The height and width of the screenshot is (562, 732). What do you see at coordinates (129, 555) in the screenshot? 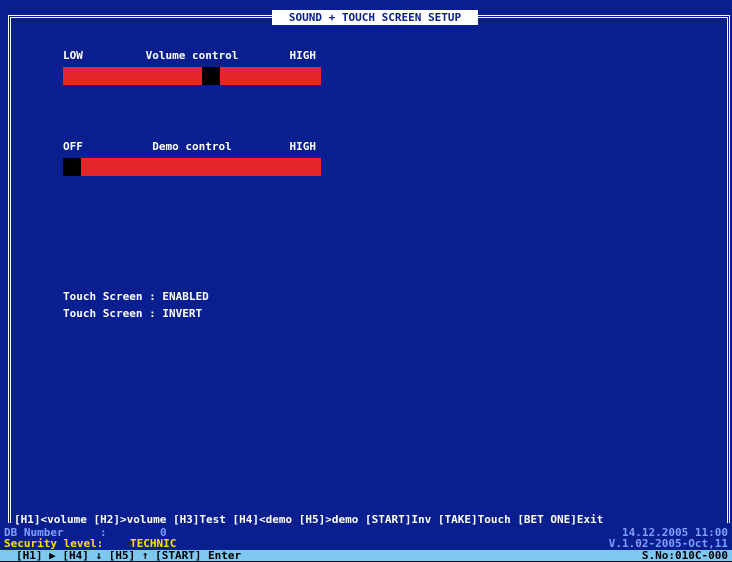
I see `key-legend: [H1] ▶ [H4] ↓ [H5] ↑ [START] Enter` at bounding box center [129, 555].